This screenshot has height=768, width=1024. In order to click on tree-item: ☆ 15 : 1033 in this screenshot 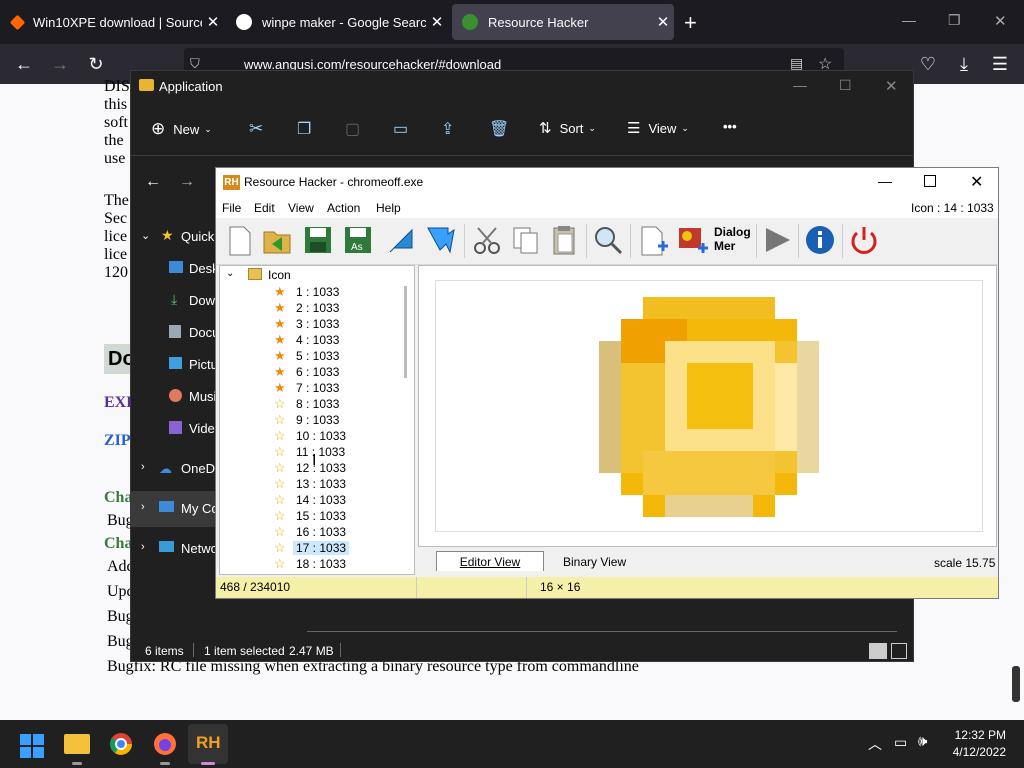, I will do `click(311, 516)`.